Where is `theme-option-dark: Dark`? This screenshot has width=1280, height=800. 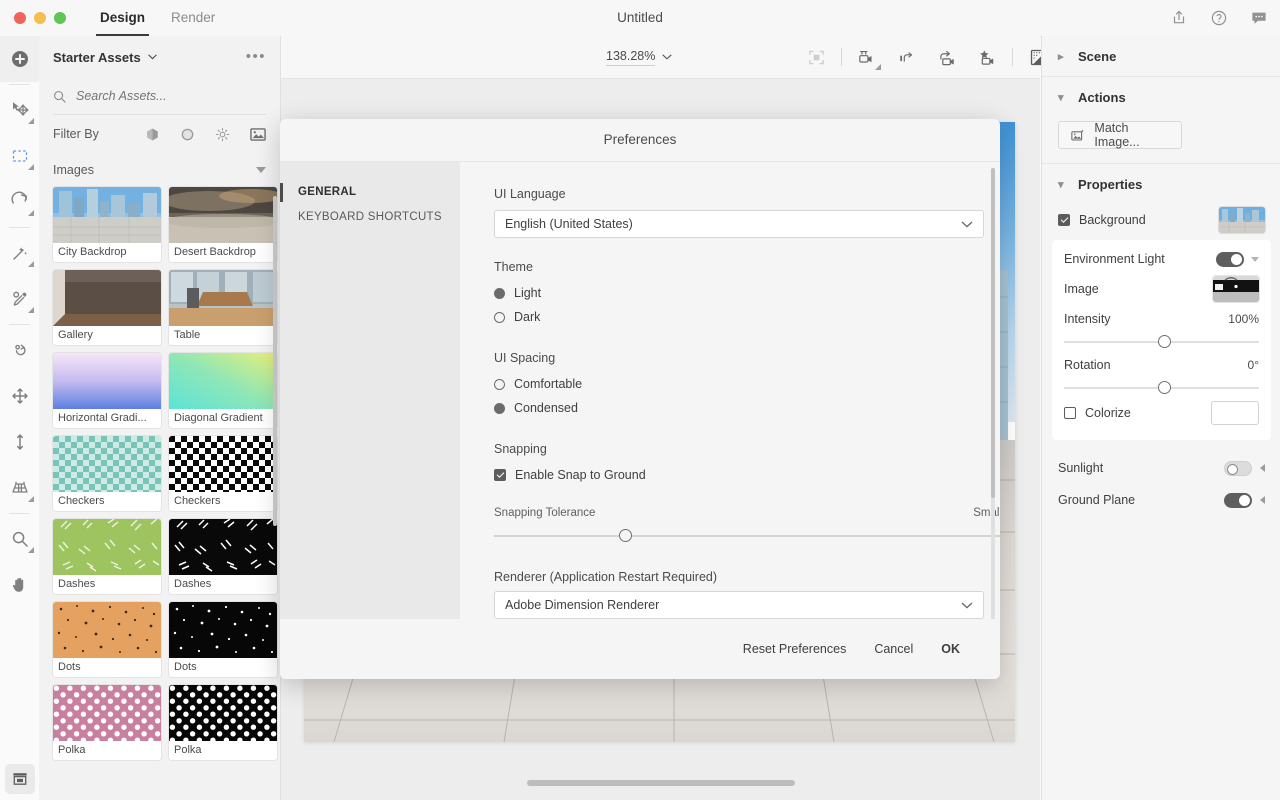
theme-option-dark: Dark is located at coordinates (729, 317).